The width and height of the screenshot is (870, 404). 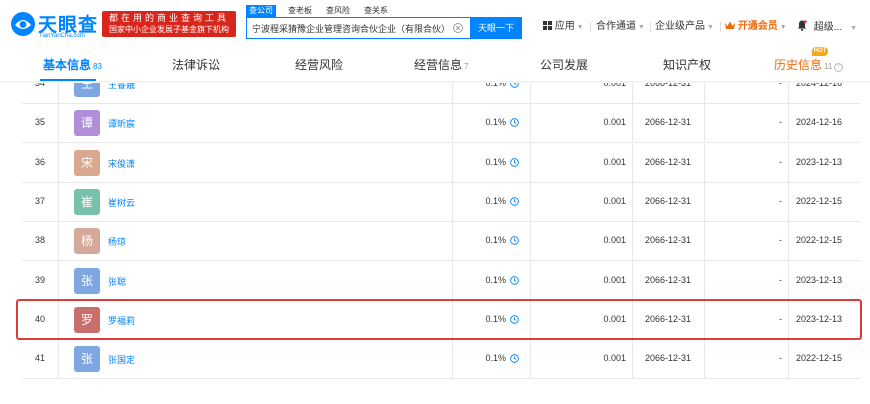 I want to click on tab-operating-info: 经营信息 7, so click(x=441, y=66).